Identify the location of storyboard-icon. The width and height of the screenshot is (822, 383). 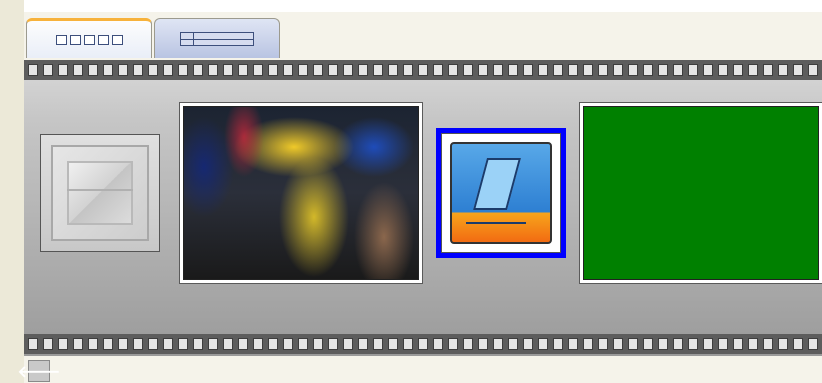
(89, 39).